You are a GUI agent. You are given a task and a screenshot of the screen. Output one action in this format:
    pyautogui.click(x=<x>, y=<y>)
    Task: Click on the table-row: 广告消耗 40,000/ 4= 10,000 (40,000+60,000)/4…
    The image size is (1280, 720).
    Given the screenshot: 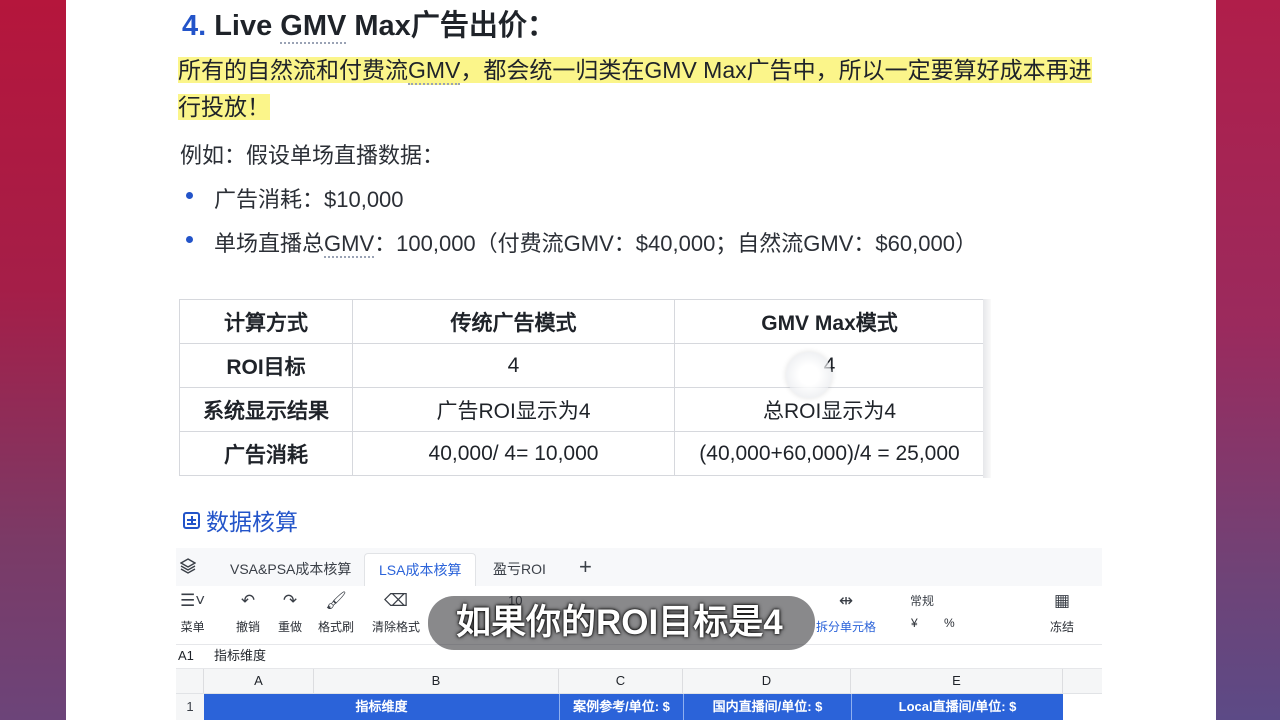 What is the action you would take?
    pyautogui.click(x=582, y=453)
    